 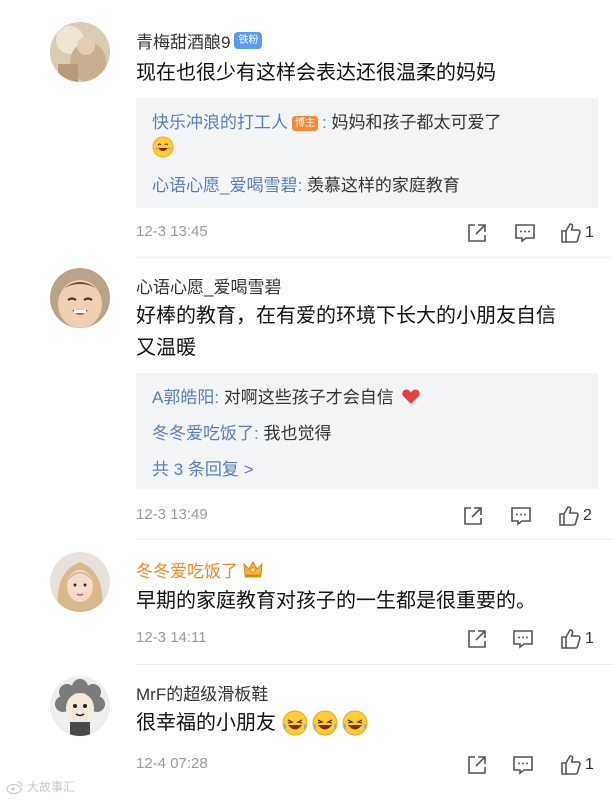 I want to click on timestamp: 12-3 14:11, so click(x=171, y=637).